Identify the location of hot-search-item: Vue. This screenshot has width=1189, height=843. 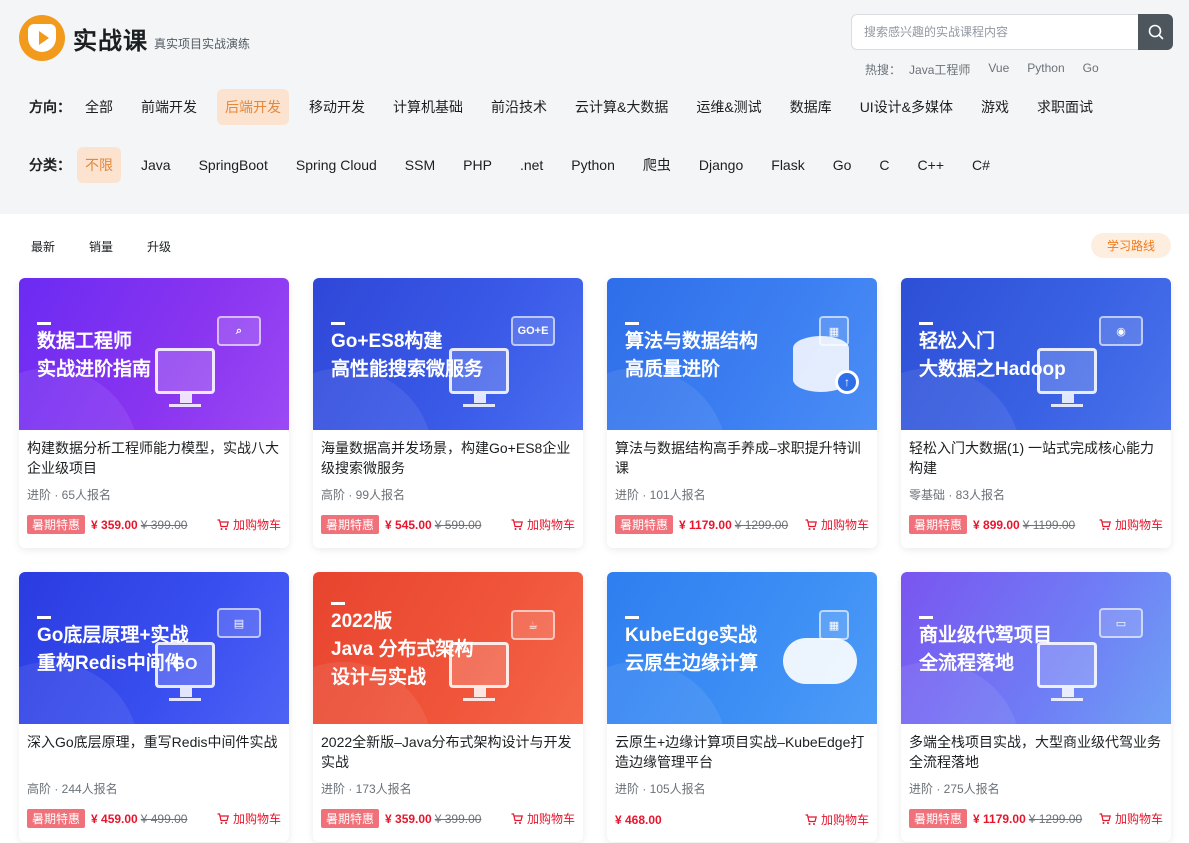
(998, 69).